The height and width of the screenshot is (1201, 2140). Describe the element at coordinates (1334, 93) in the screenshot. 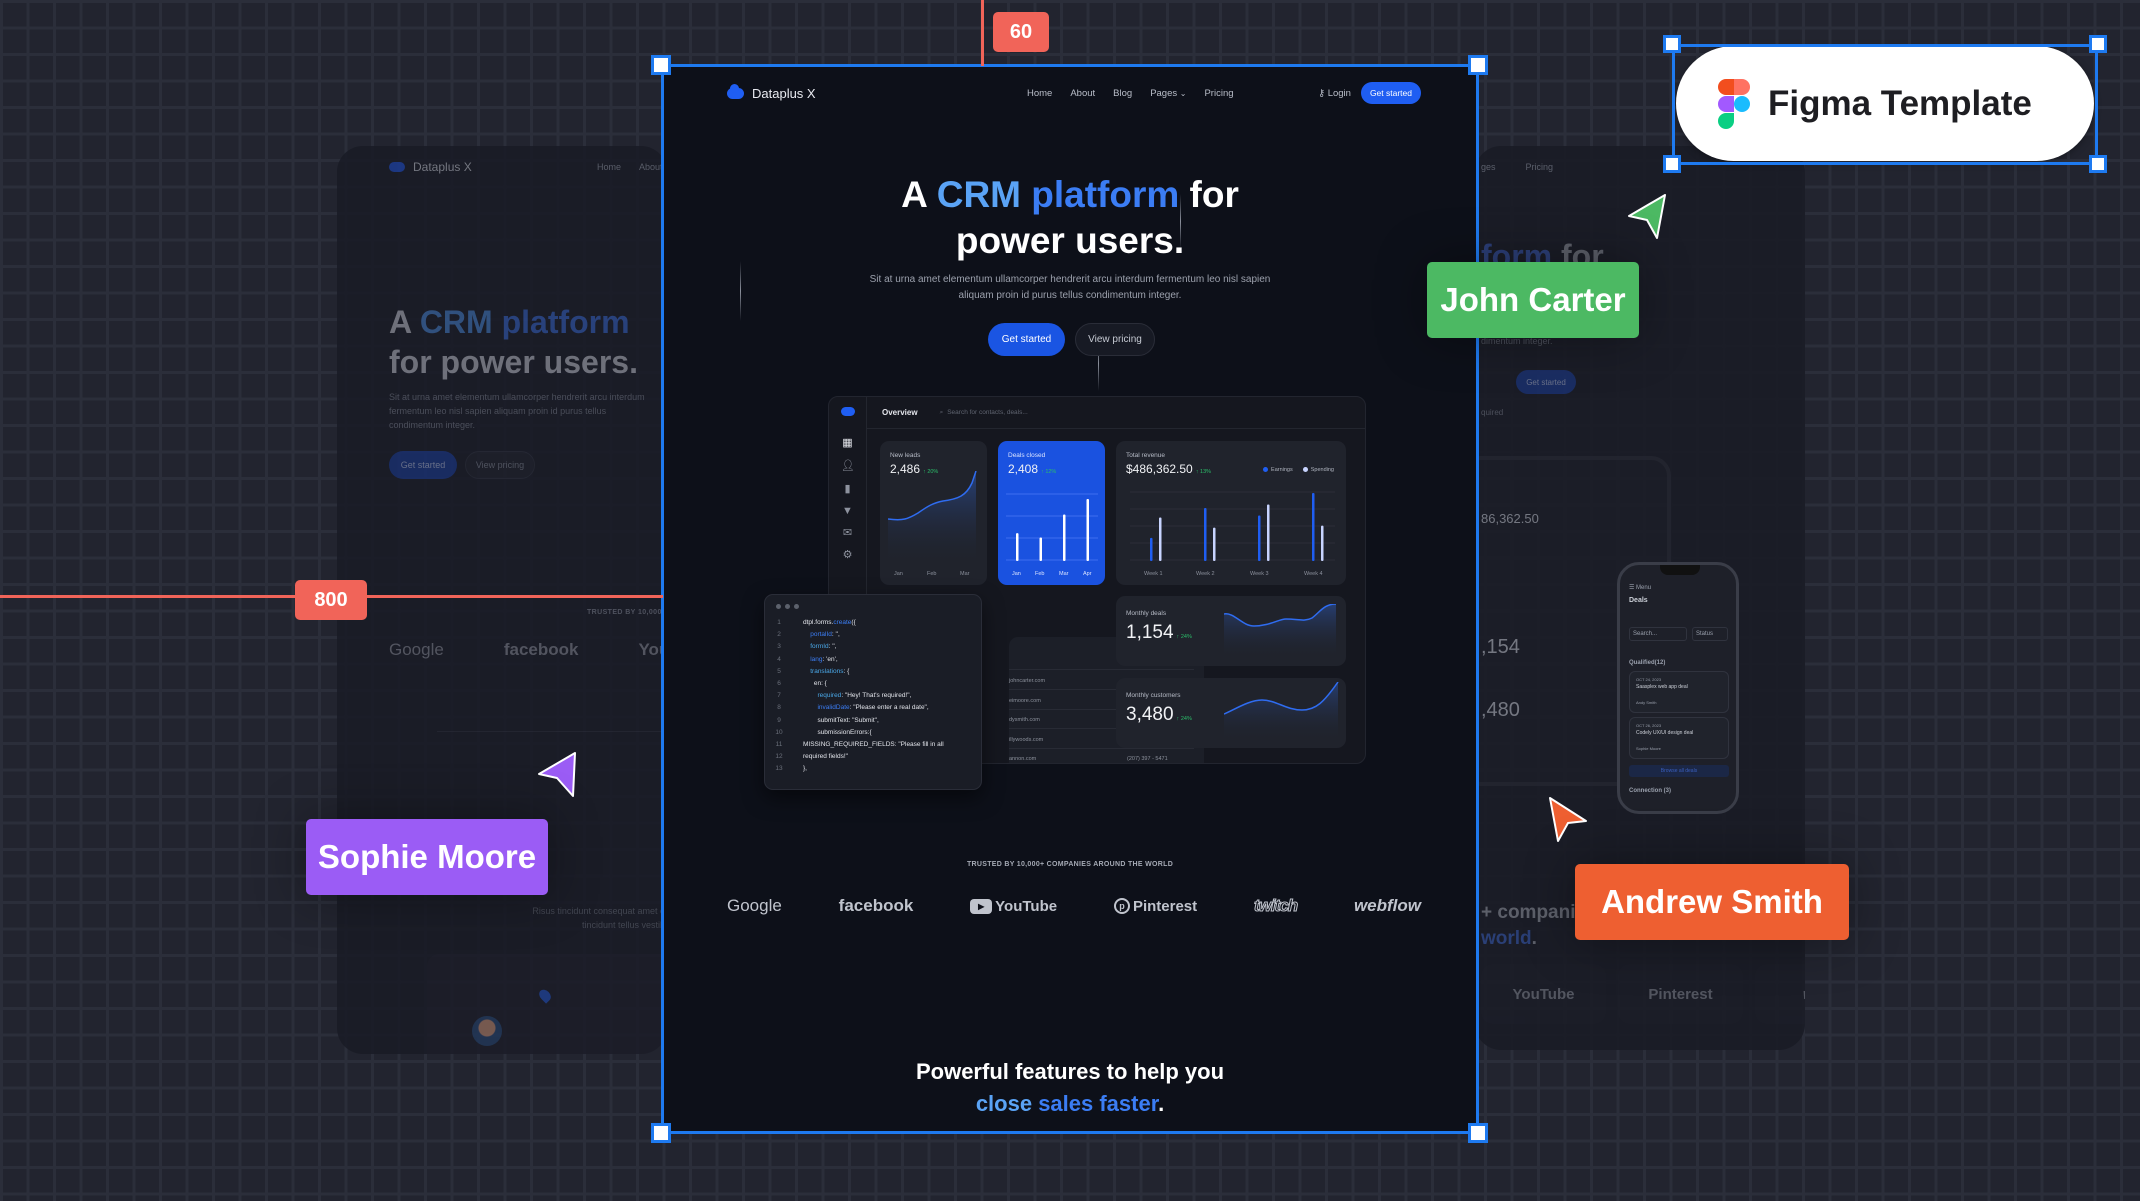

I see `login-link: ⚷ Login` at that location.